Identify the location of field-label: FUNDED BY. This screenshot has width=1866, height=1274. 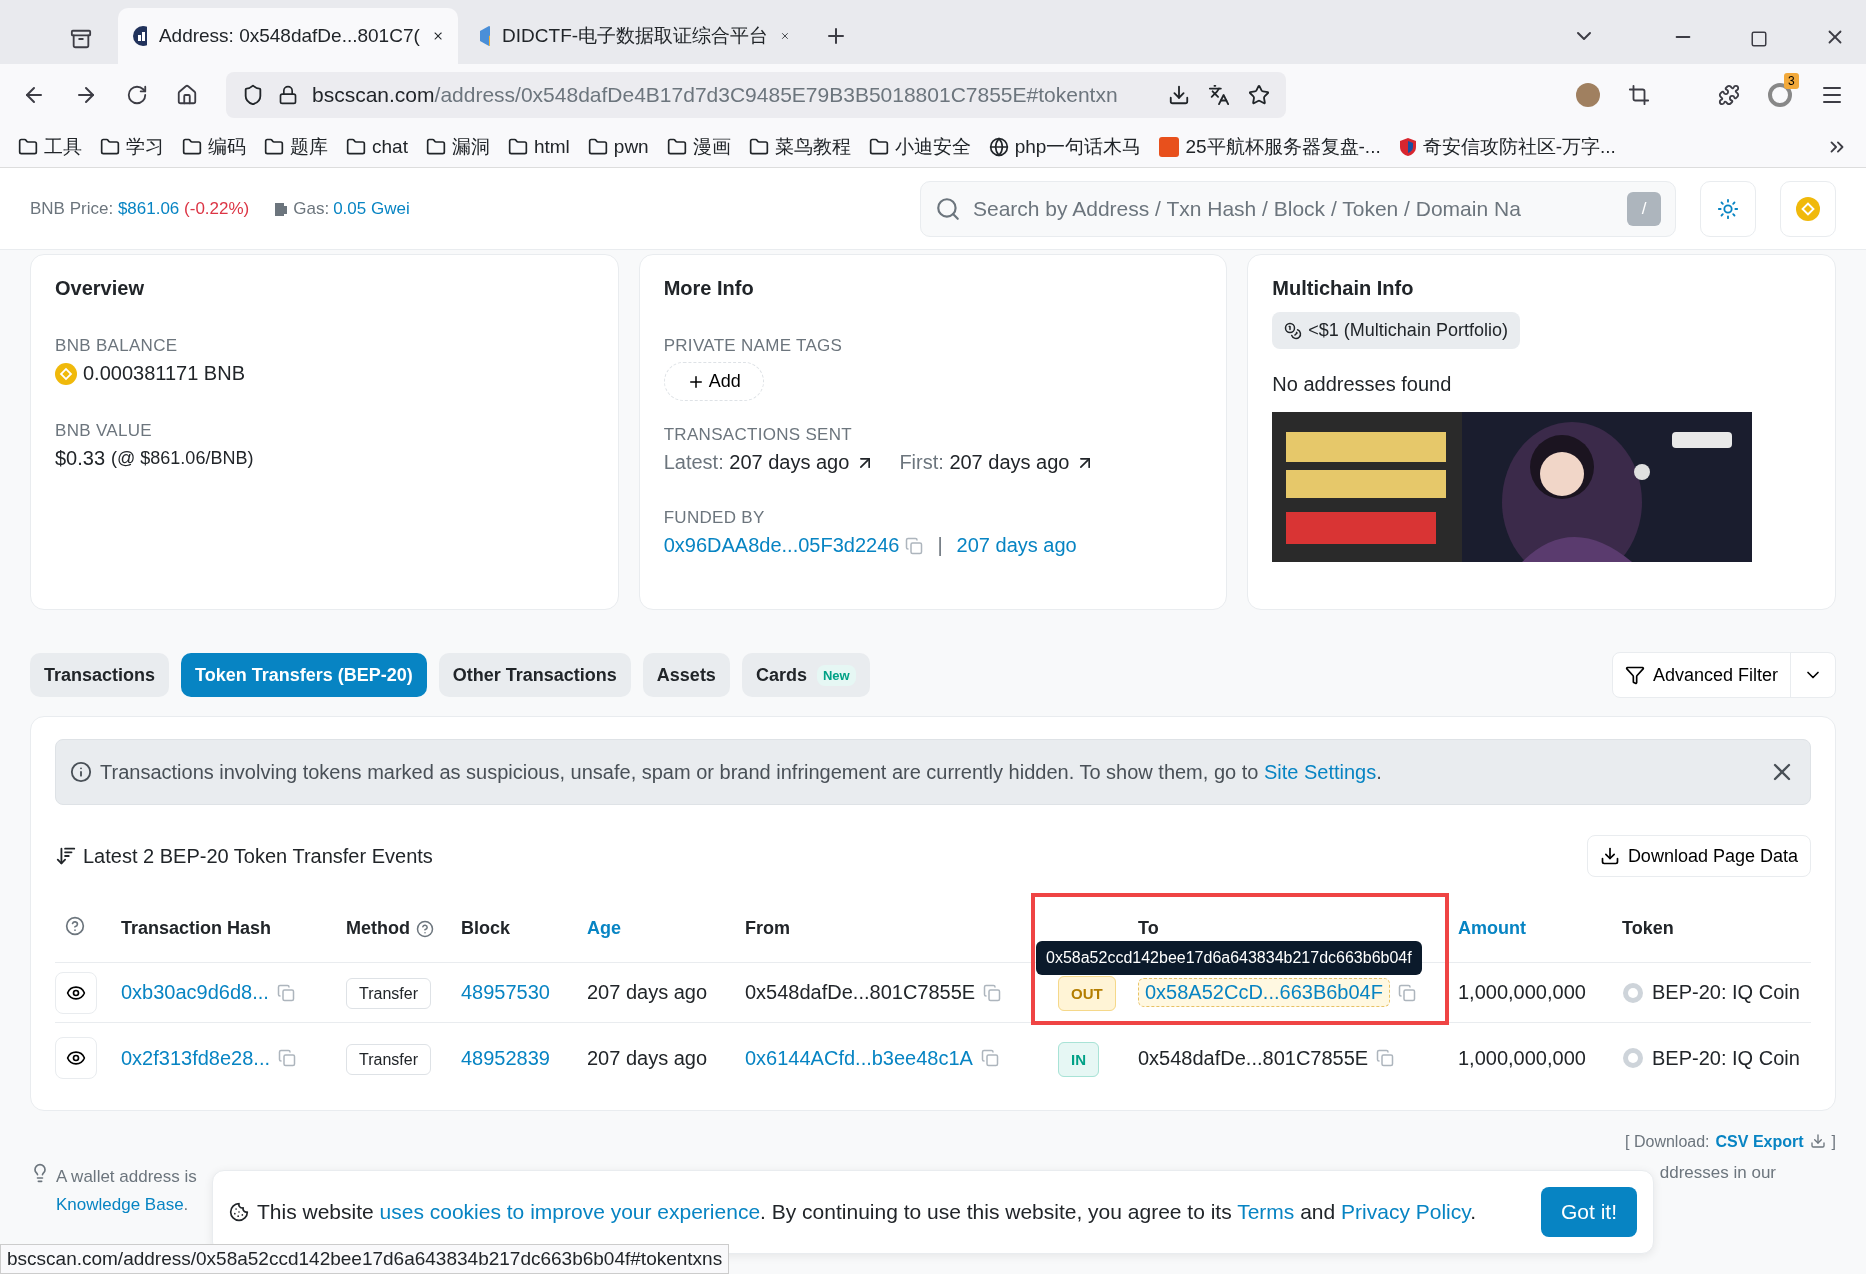
(714, 518).